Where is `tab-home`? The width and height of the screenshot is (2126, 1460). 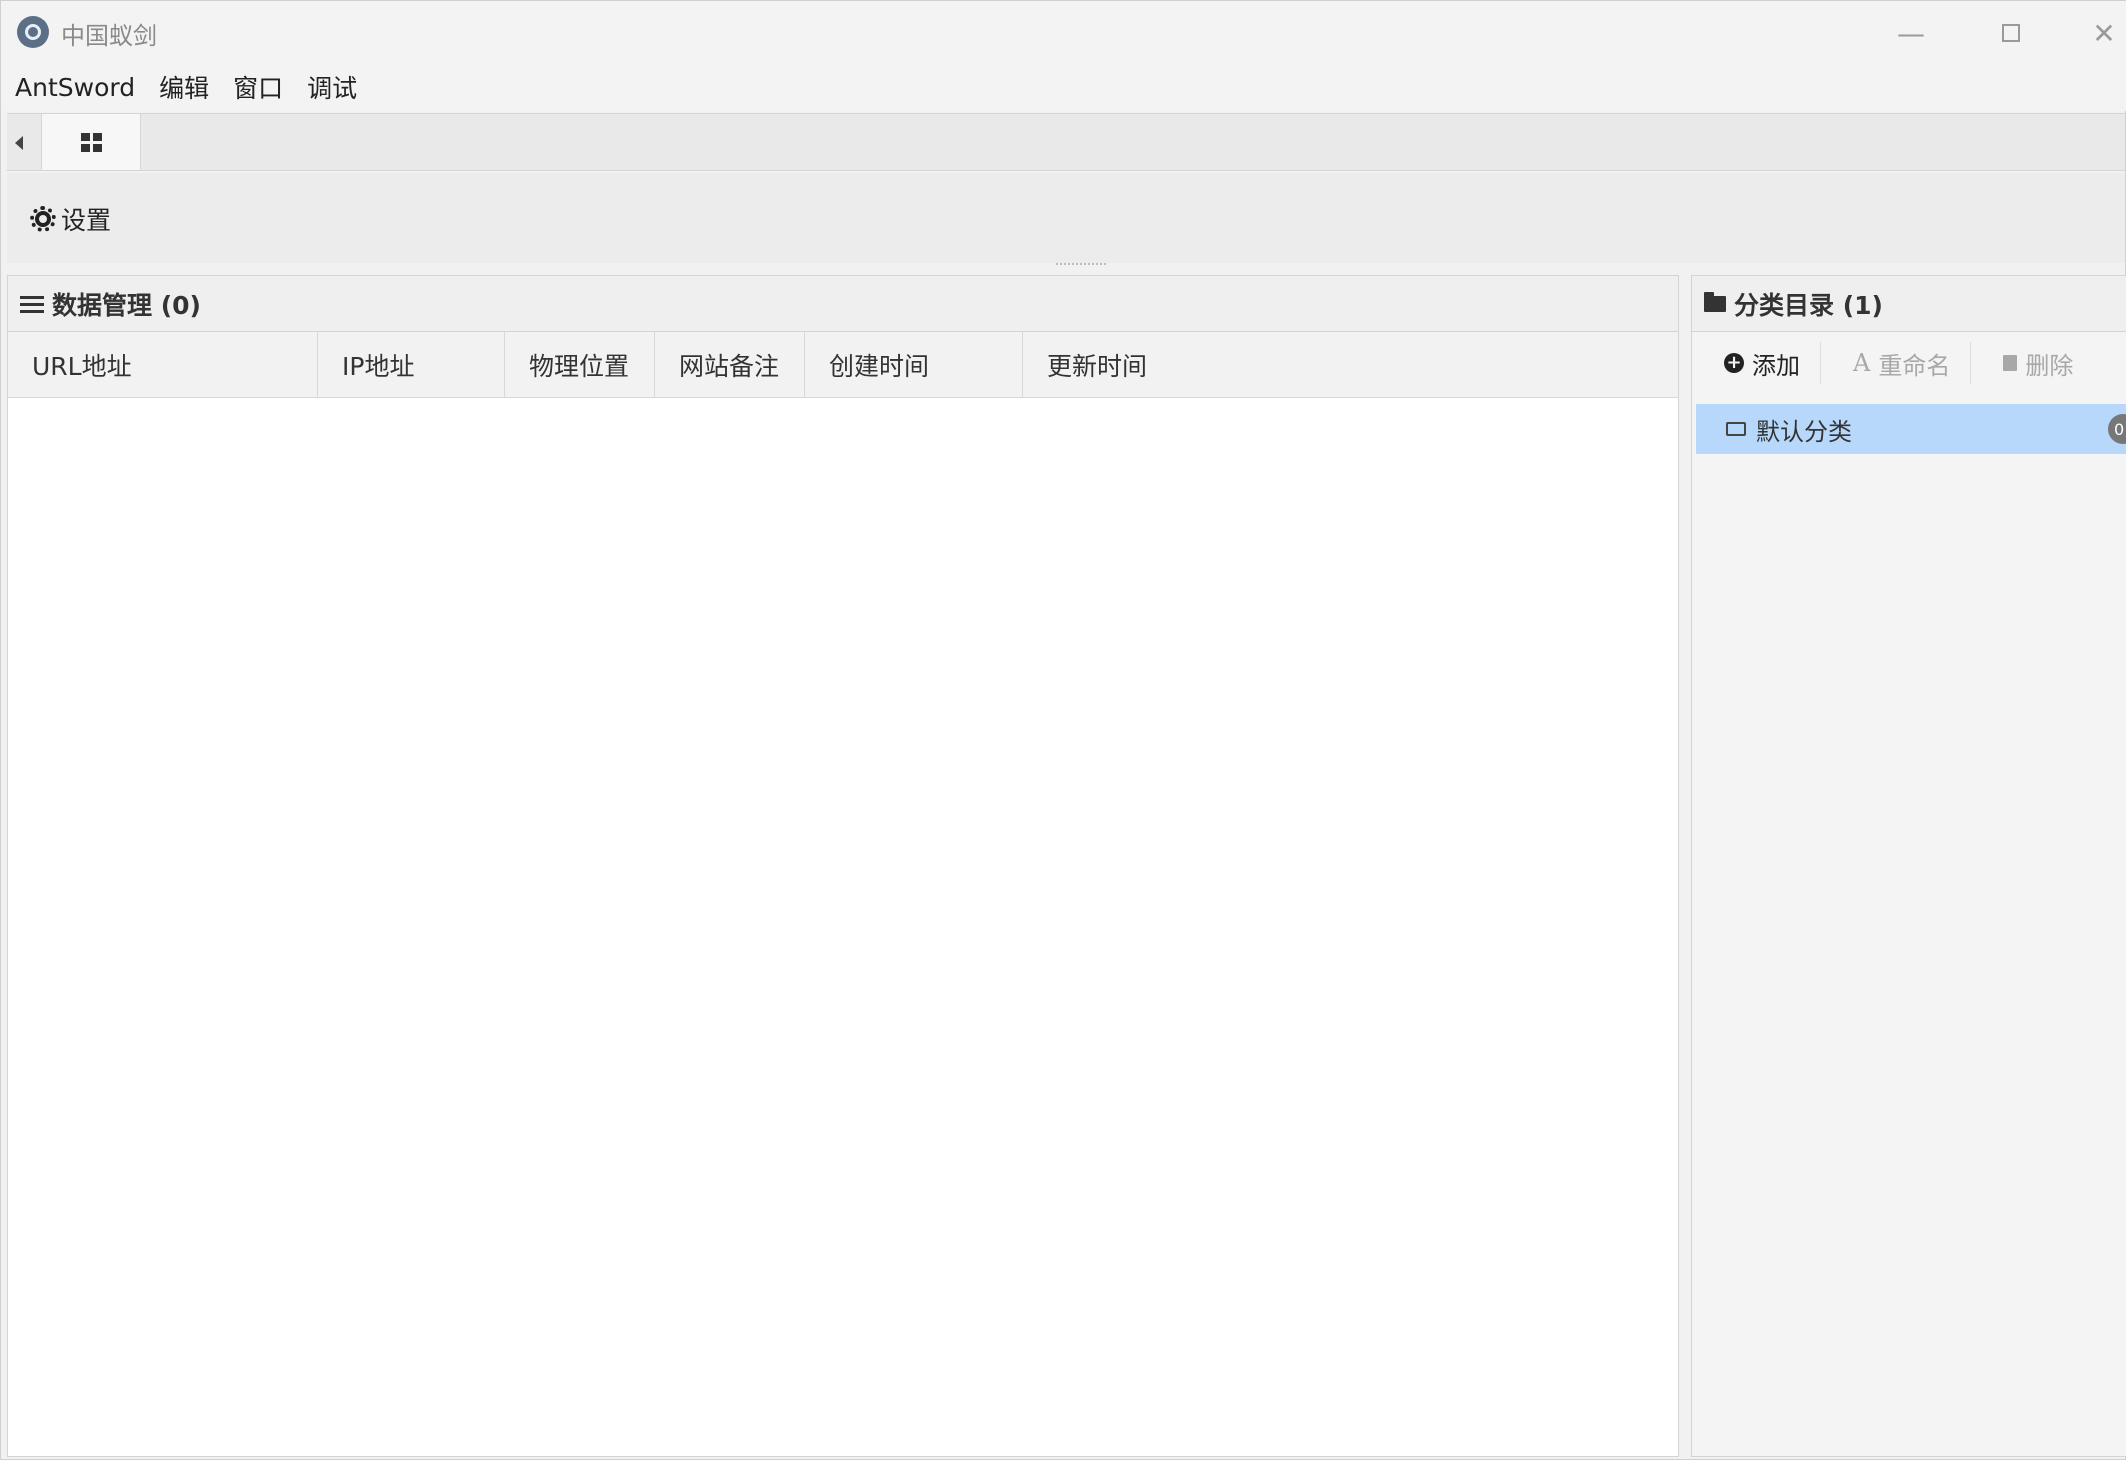 tab-home is located at coordinates (91, 142).